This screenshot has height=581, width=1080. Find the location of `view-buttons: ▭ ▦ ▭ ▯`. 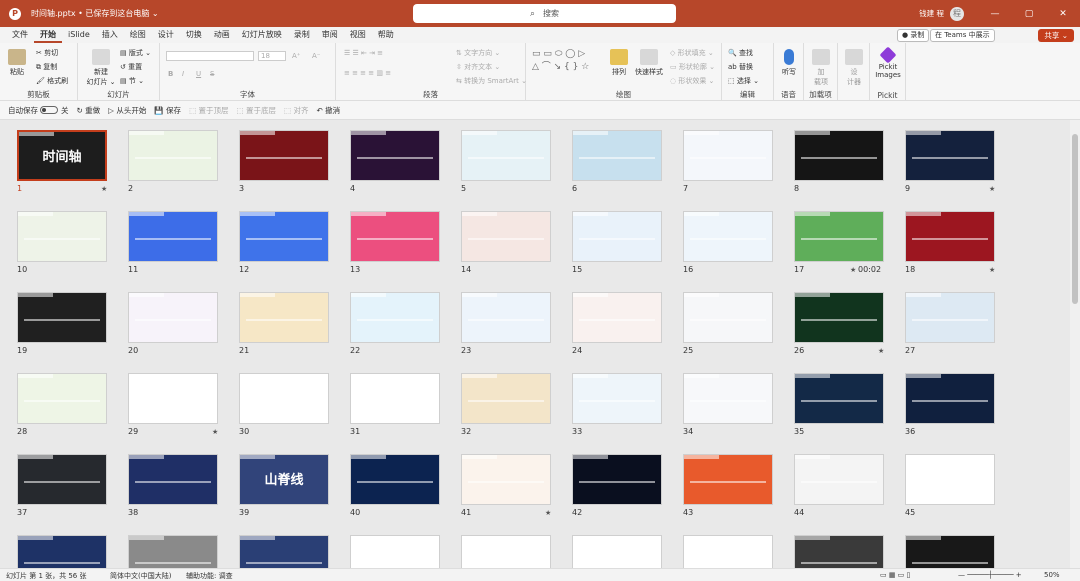

view-buttons: ▭ ▦ ▭ ▯ is located at coordinates (895, 575).